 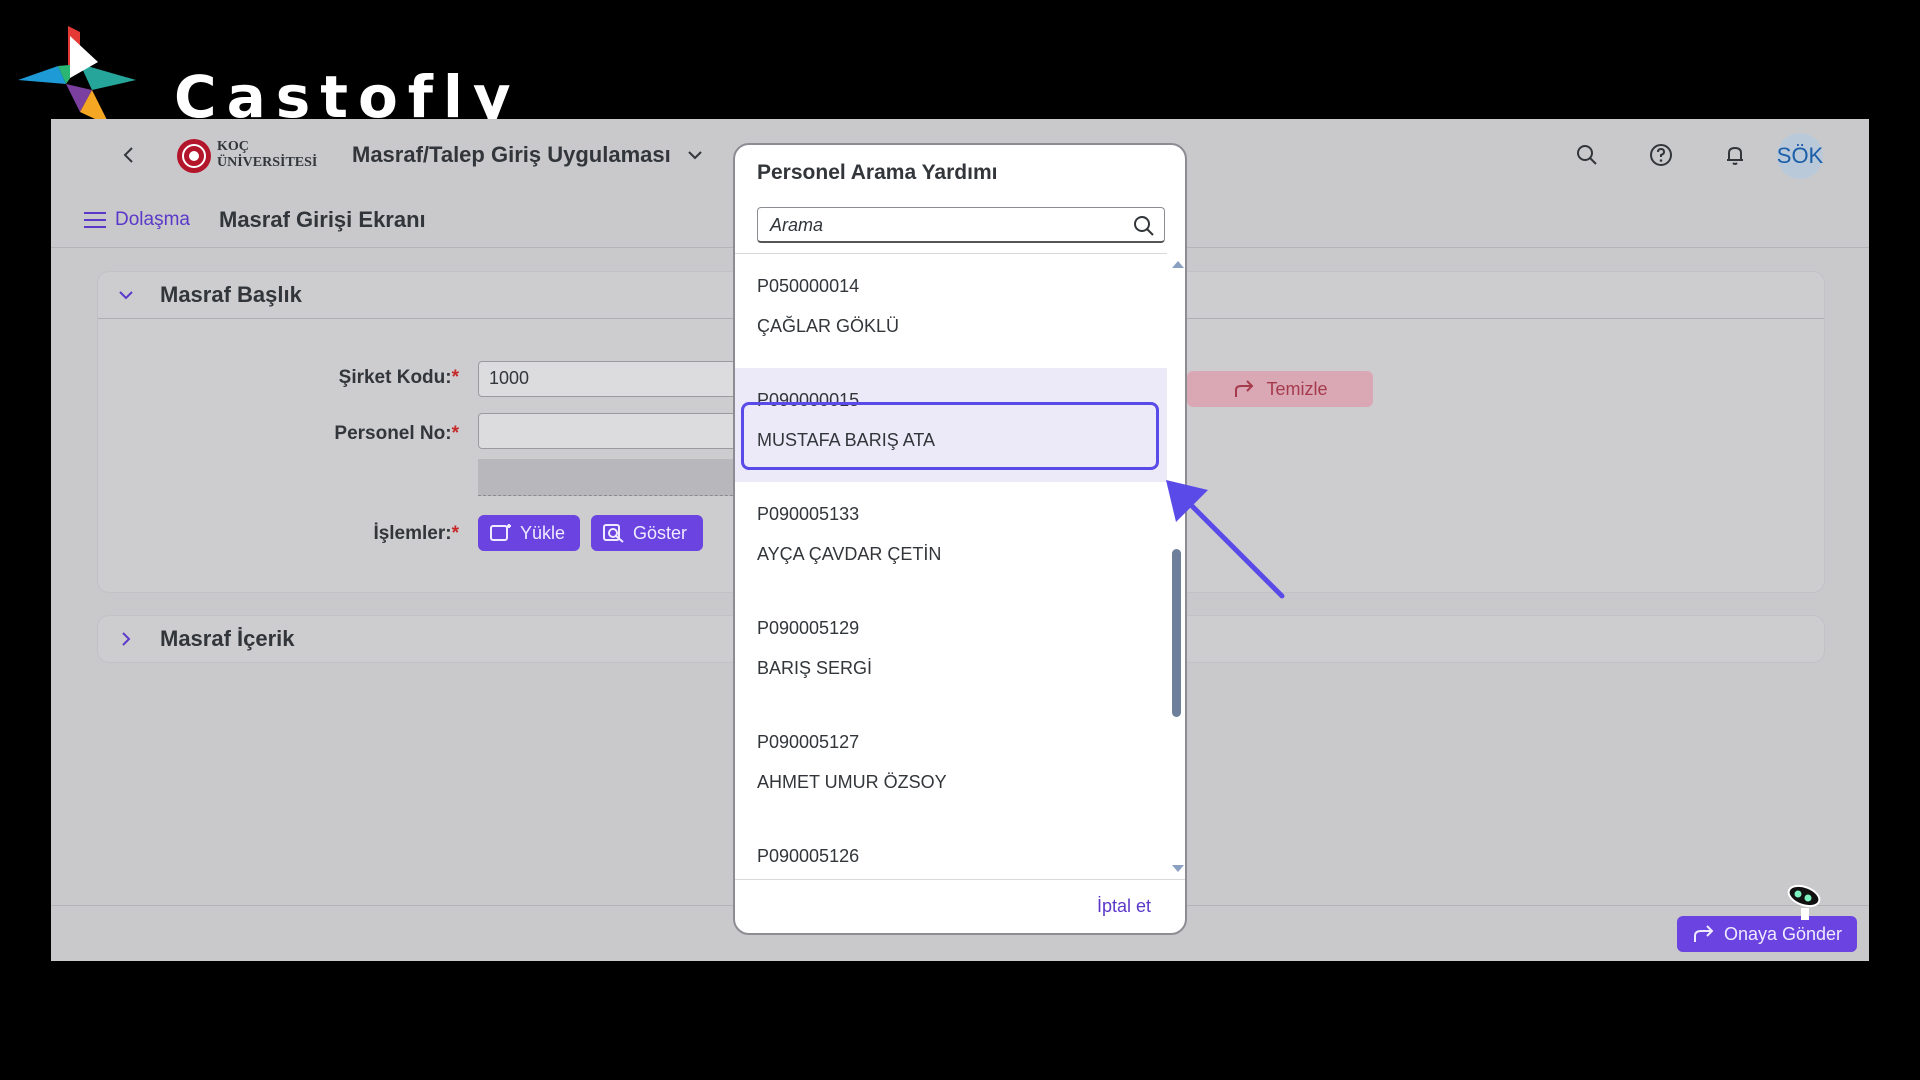 What do you see at coordinates (1244, 388) in the screenshot?
I see `redo-arrow-icon` at bounding box center [1244, 388].